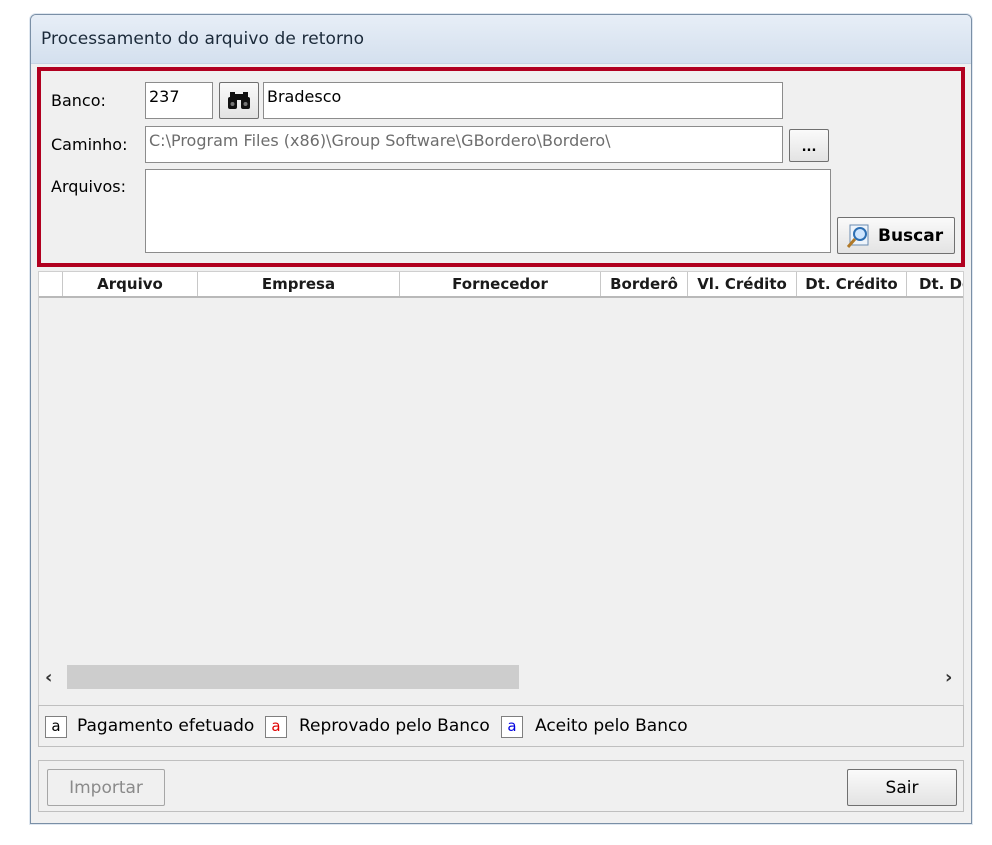  I want to click on column-header: Arquivo, so click(130, 284).